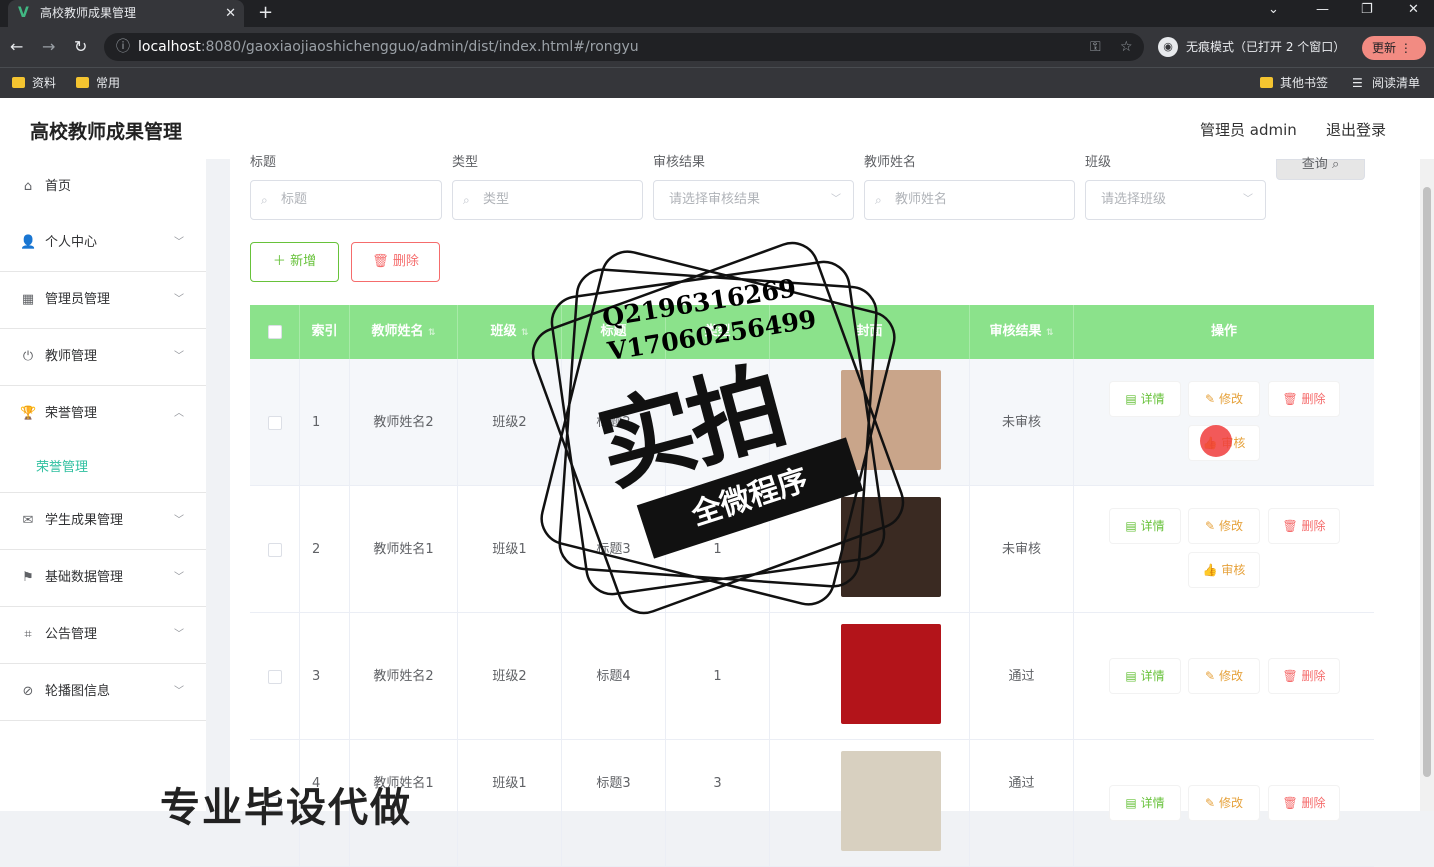 Image resolution: width=1434 pixels, height=867 pixels. What do you see at coordinates (1427, 482) in the screenshot?
I see `scrollbar-thumb` at bounding box center [1427, 482].